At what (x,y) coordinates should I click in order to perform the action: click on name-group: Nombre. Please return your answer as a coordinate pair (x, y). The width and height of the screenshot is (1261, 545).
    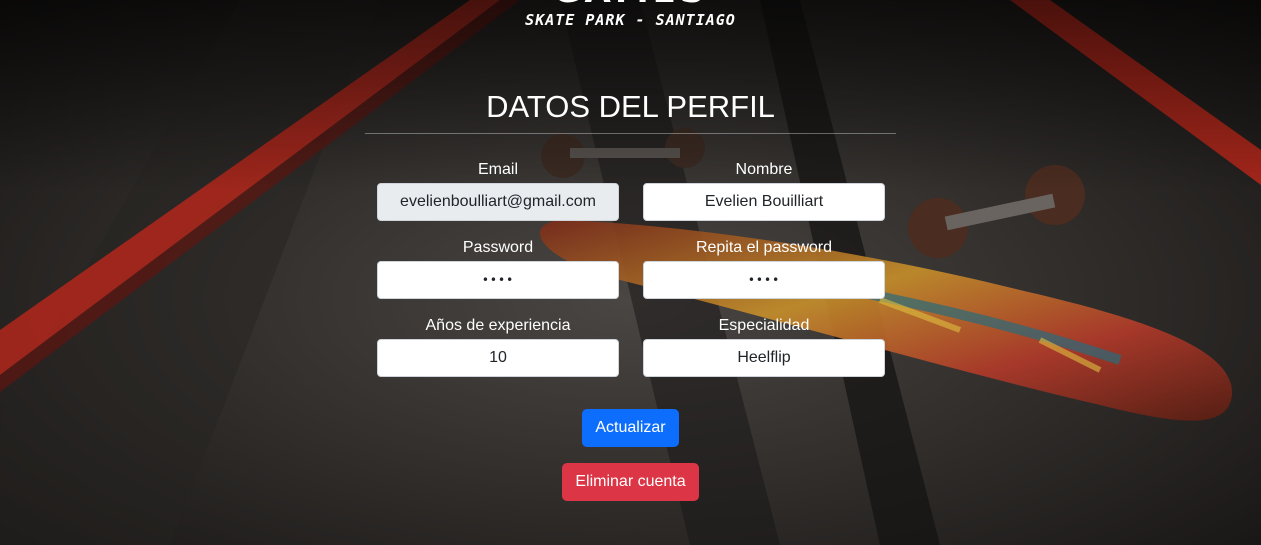
    Looking at the image, I should click on (764, 191).